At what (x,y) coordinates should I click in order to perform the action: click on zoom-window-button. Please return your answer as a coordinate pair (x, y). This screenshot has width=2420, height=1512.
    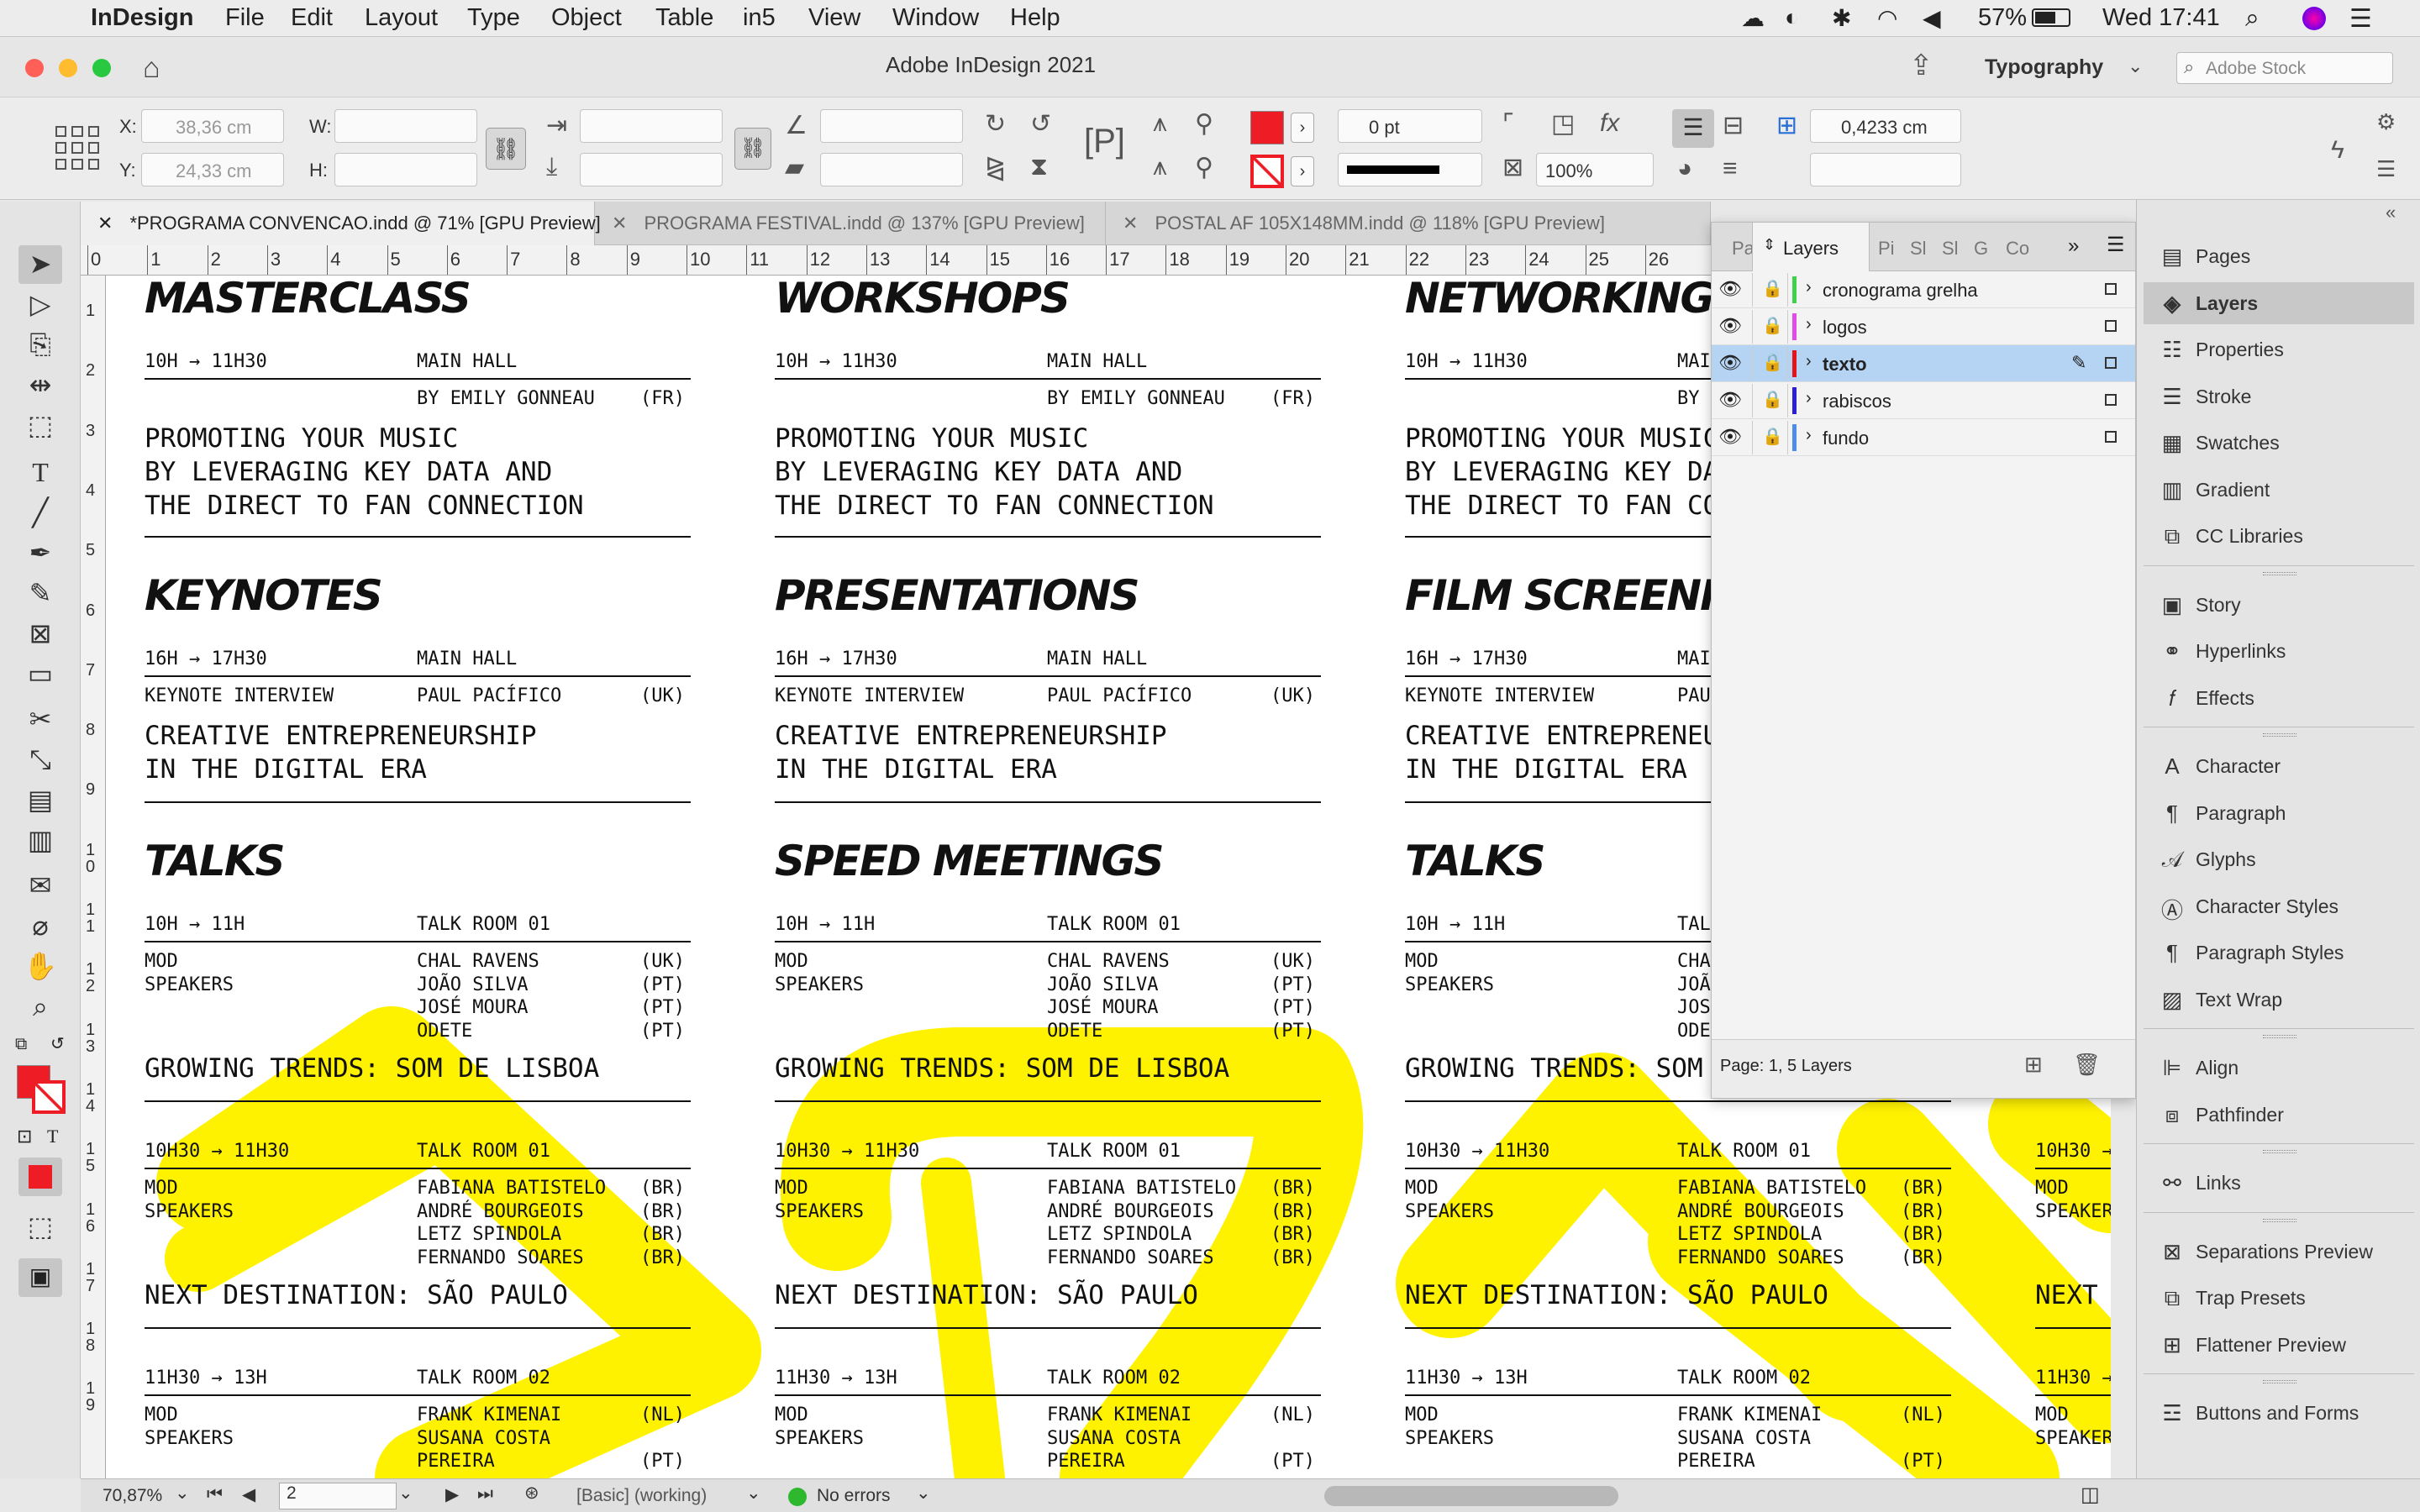
    Looking at the image, I should click on (101, 68).